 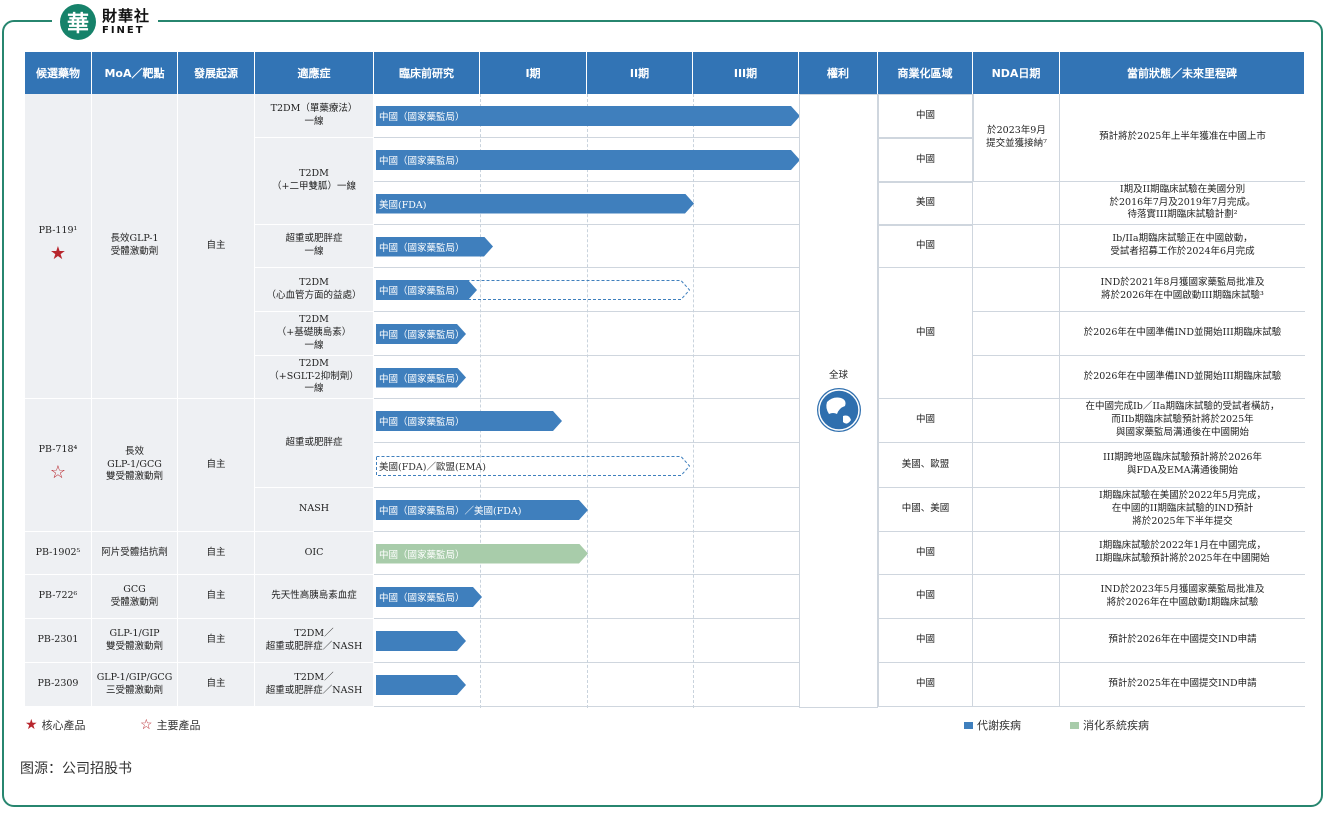 What do you see at coordinates (314, 597) in the screenshot?
I see `indication-cell: 先天性高胰島素血症` at bounding box center [314, 597].